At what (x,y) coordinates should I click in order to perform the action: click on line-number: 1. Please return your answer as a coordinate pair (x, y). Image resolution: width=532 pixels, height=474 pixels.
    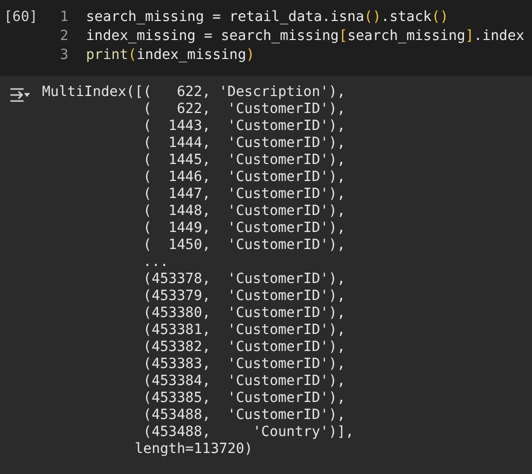
    Looking at the image, I should click on (65, 17).